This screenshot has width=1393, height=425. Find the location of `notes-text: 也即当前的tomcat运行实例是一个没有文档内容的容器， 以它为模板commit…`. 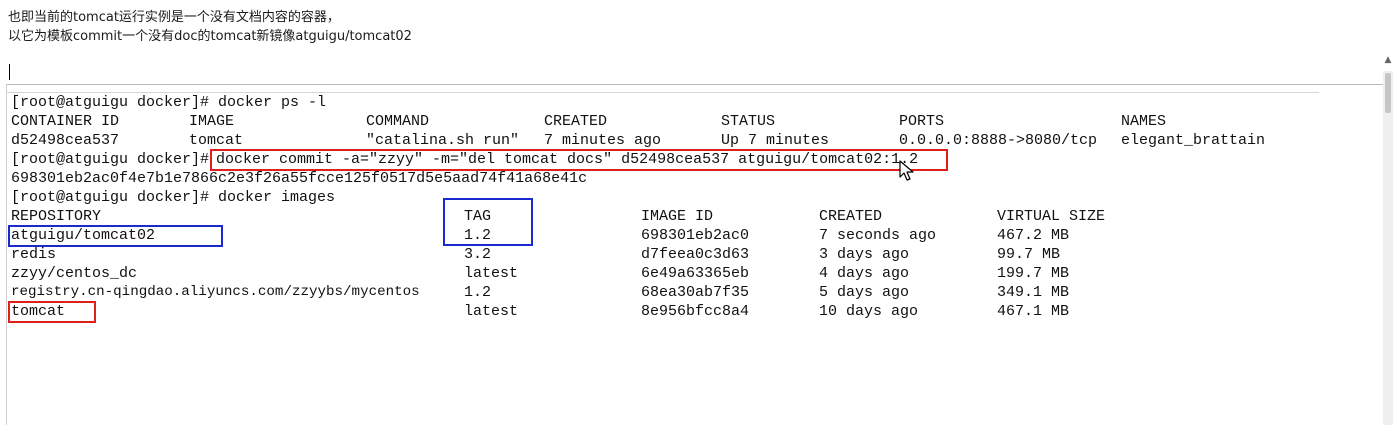

notes-text: 也即当前的tomcat运行实例是一个没有文档内容的容器， 以它为模板commit… is located at coordinates (210, 27).